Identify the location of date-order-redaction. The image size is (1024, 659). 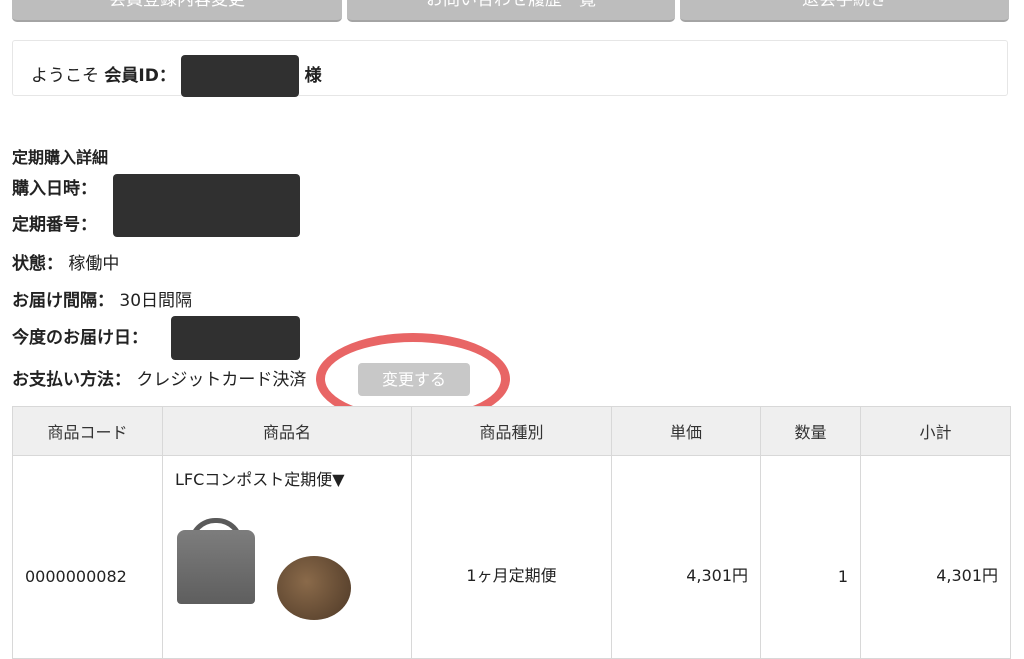
(206, 205).